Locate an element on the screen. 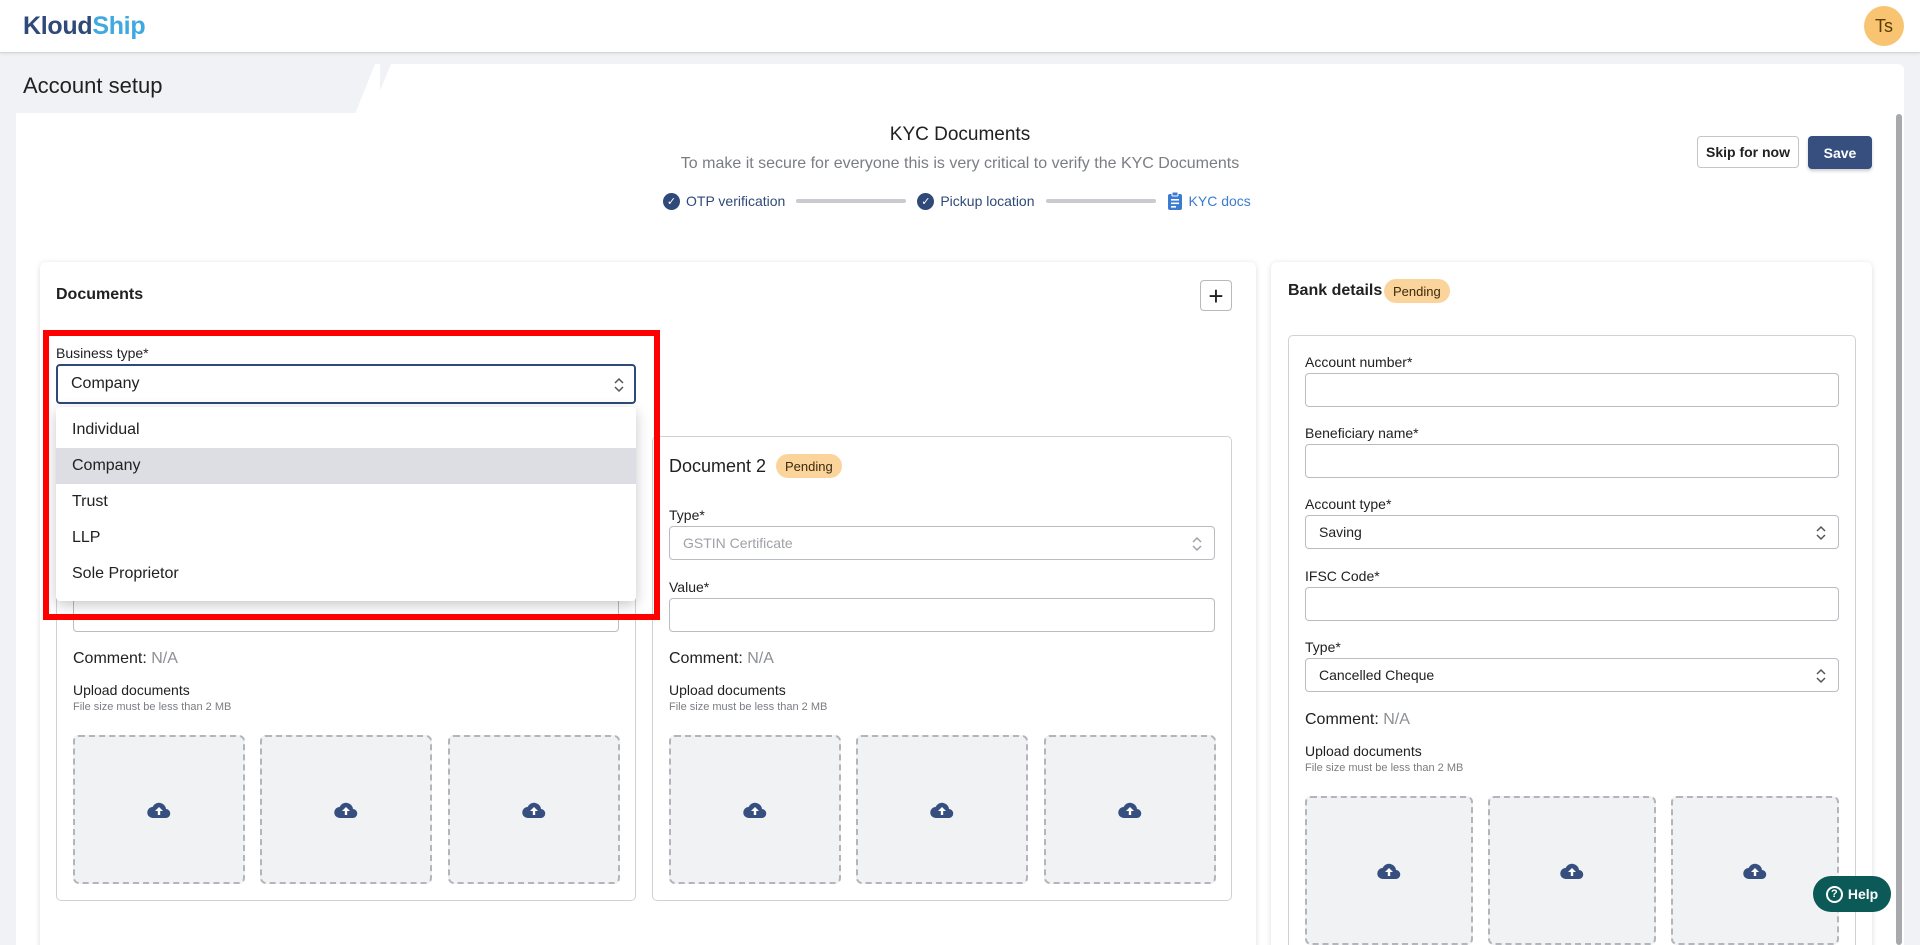  step-label: Pickup location is located at coordinates (987, 201).